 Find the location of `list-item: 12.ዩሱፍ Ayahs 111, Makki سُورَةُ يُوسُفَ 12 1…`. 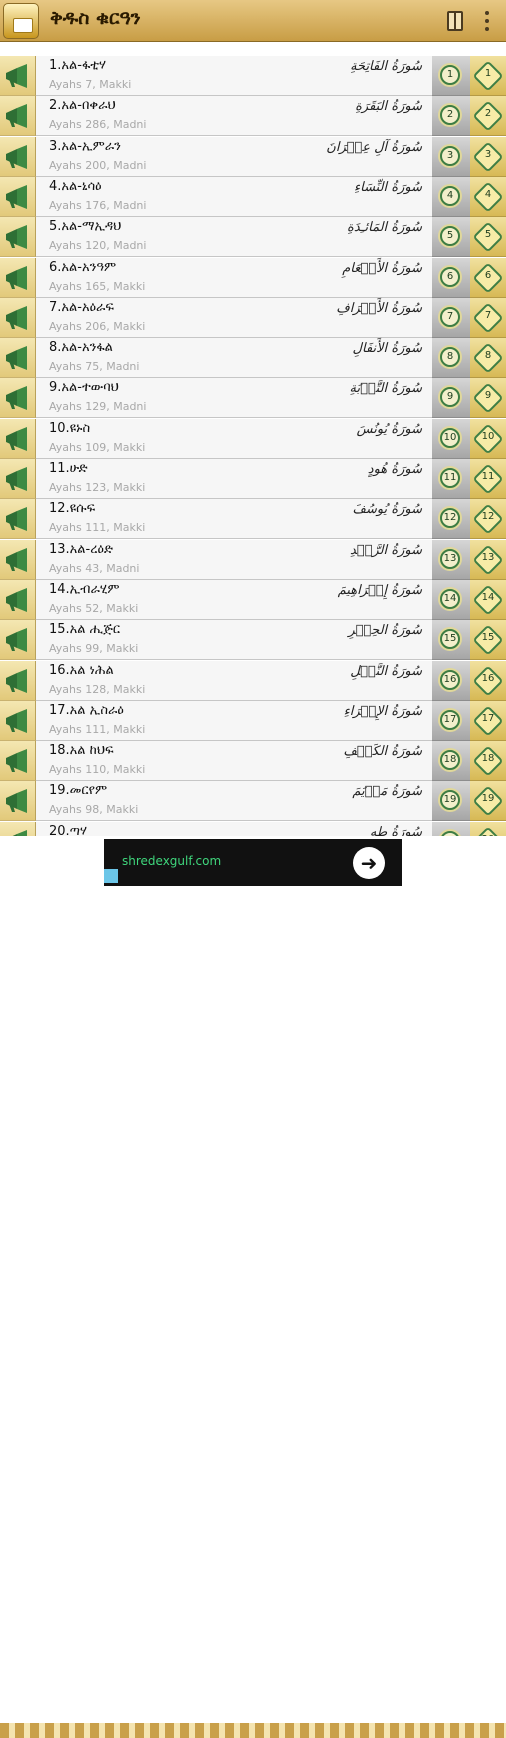

list-item: 12.ዩሱፍ Ayahs 111, Makki سُورَةُ يُوسُفَ 12 1… is located at coordinates (253, 519).